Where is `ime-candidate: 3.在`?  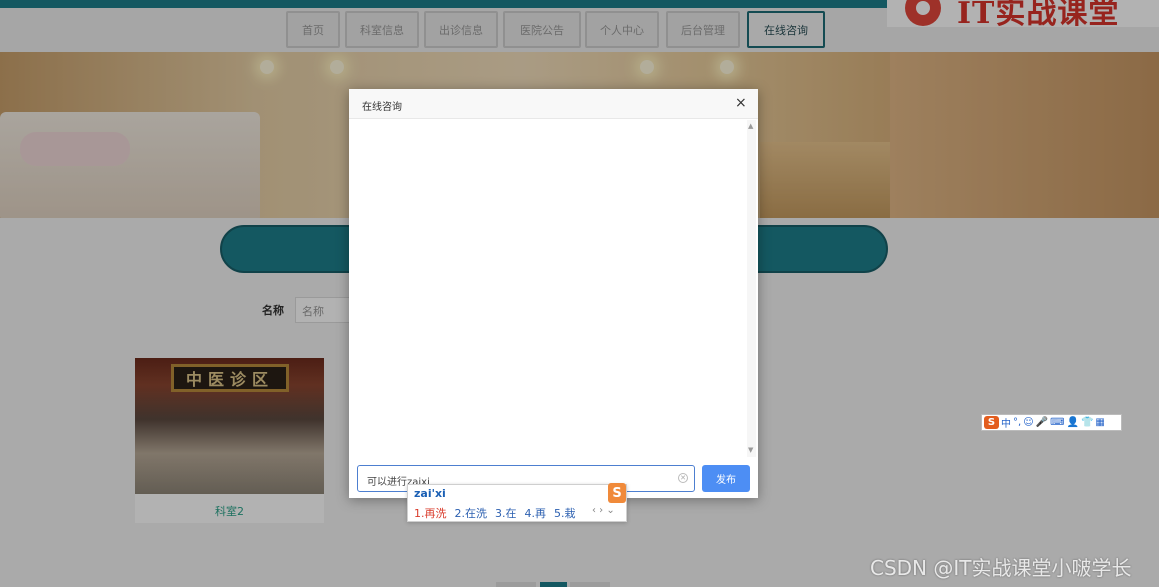 ime-candidate: 3.在 is located at coordinates (506, 513).